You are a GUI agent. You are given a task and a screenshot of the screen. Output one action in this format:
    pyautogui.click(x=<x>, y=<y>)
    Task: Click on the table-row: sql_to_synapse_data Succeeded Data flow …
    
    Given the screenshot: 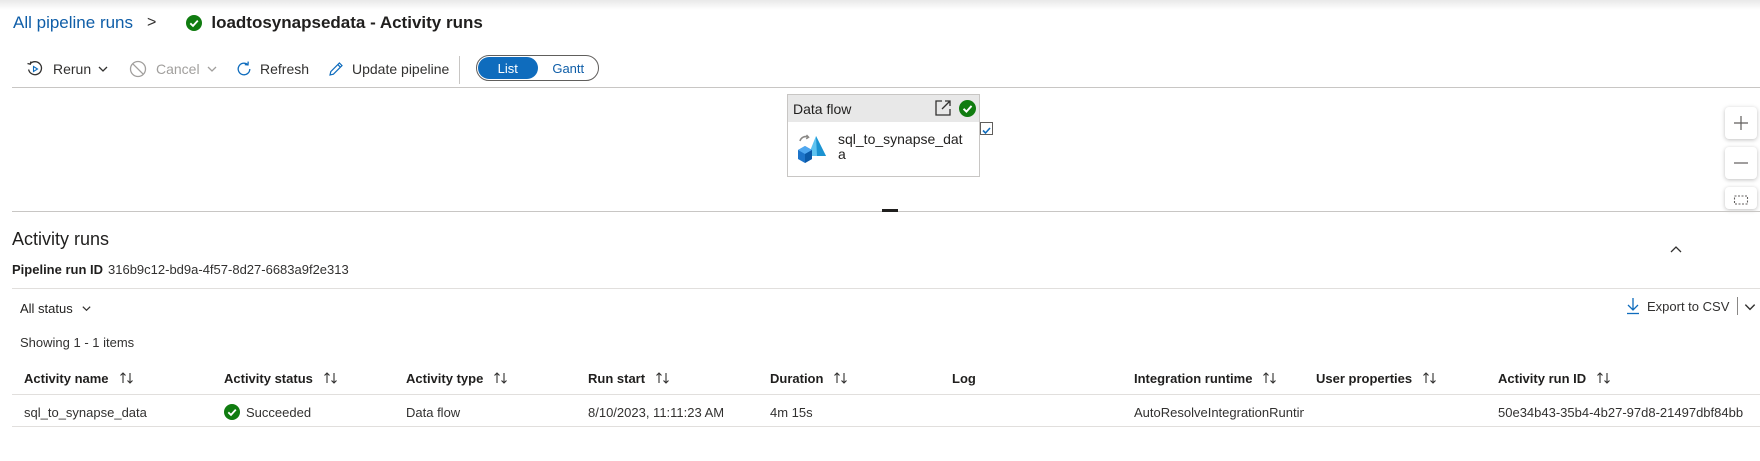 What is the action you would take?
    pyautogui.click(x=886, y=411)
    